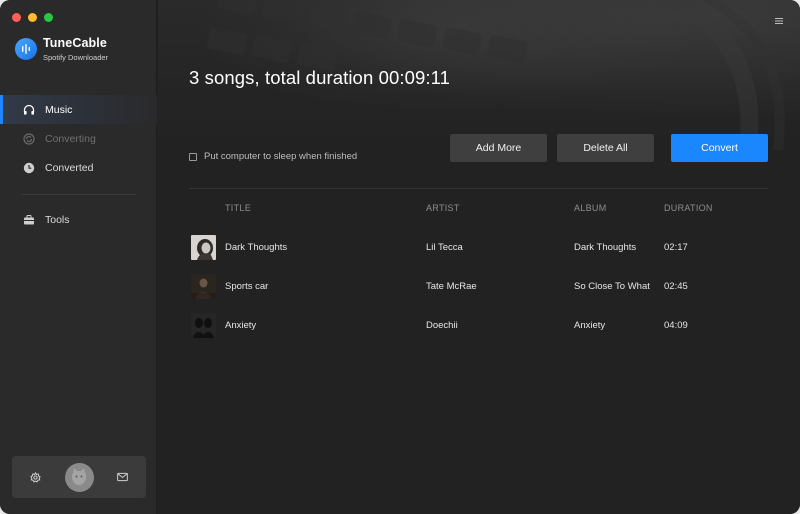  Describe the element at coordinates (676, 247) in the screenshot. I see `song-duration: 02:17` at that location.